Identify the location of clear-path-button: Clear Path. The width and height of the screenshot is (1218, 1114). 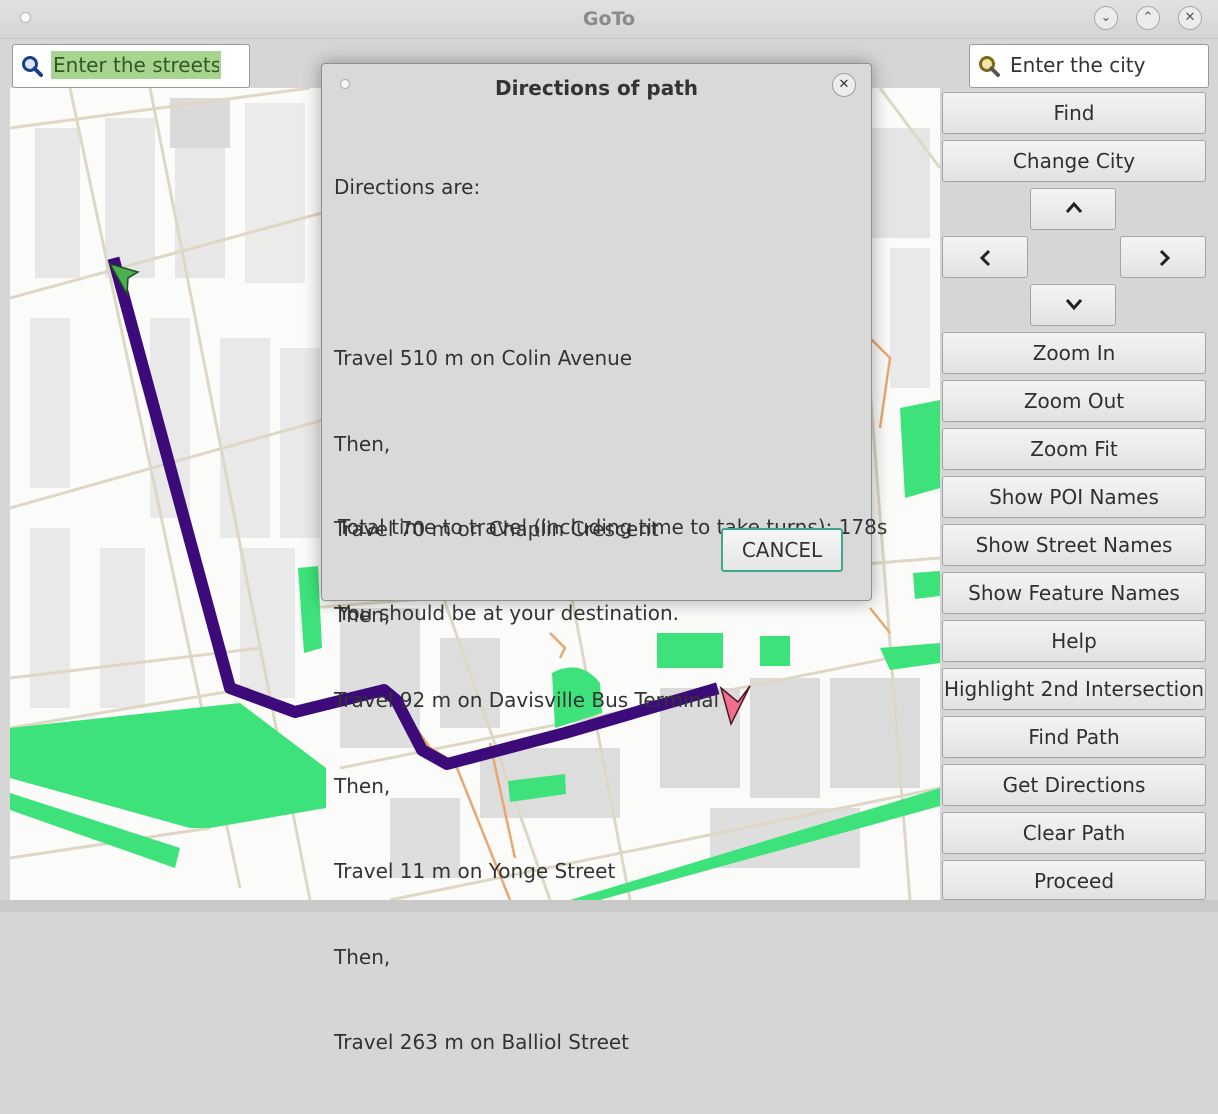
(1074, 833).